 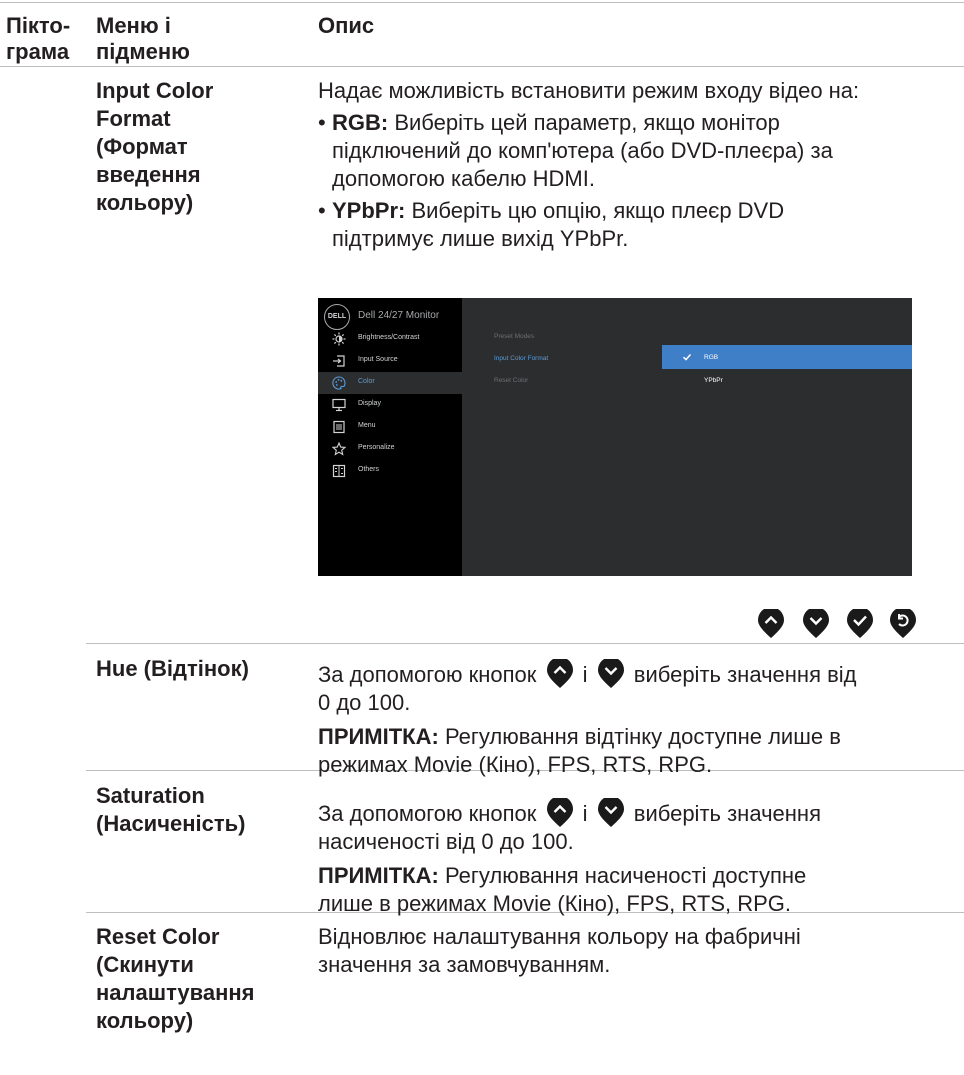 What do you see at coordinates (376, 447) in the screenshot?
I see `osd-menu-label: Personalize` at bounding box center [376, 447].